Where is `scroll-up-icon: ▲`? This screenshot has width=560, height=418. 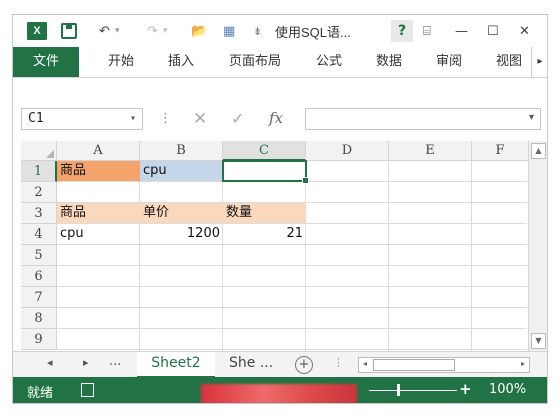 scroll-up-icon: ▲ is located at coordinates (538, 151).